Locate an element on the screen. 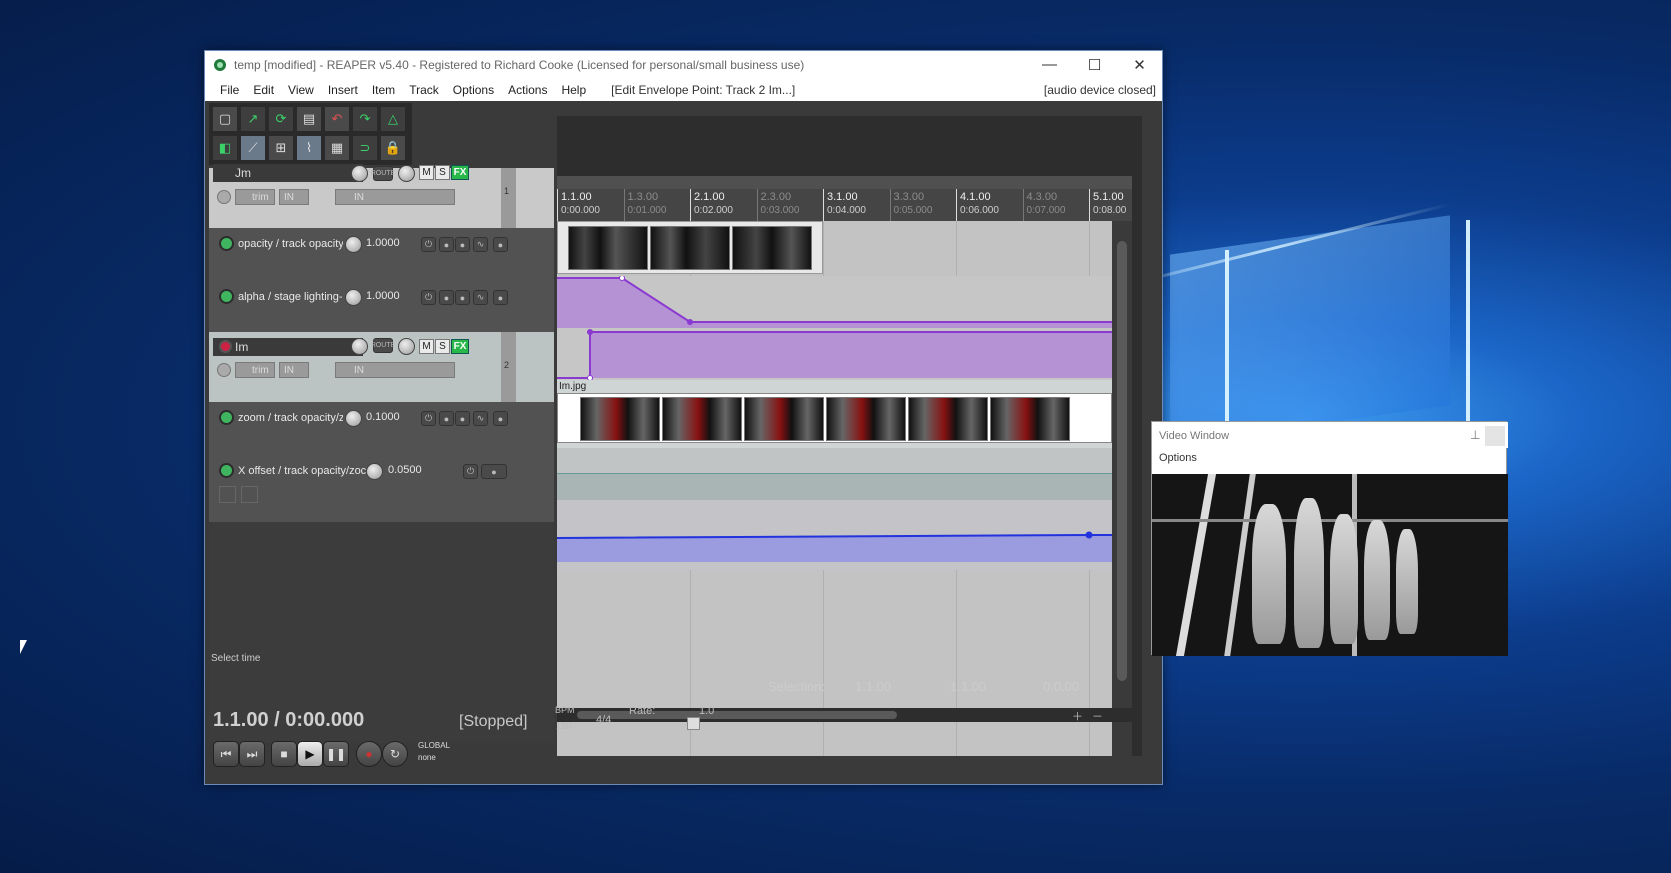 This screenshot has width=1671, height=873. play-button: ▶ is located at coordinates (310, 754).